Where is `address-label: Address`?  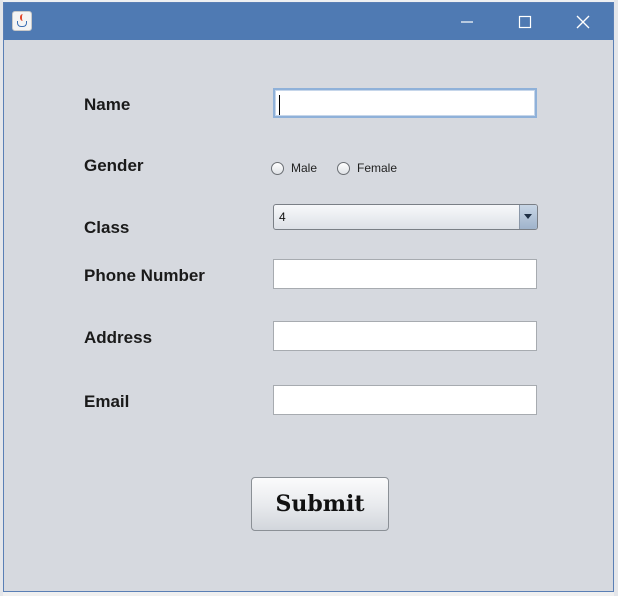 address-label: Address is located at coordinates (118, 337).